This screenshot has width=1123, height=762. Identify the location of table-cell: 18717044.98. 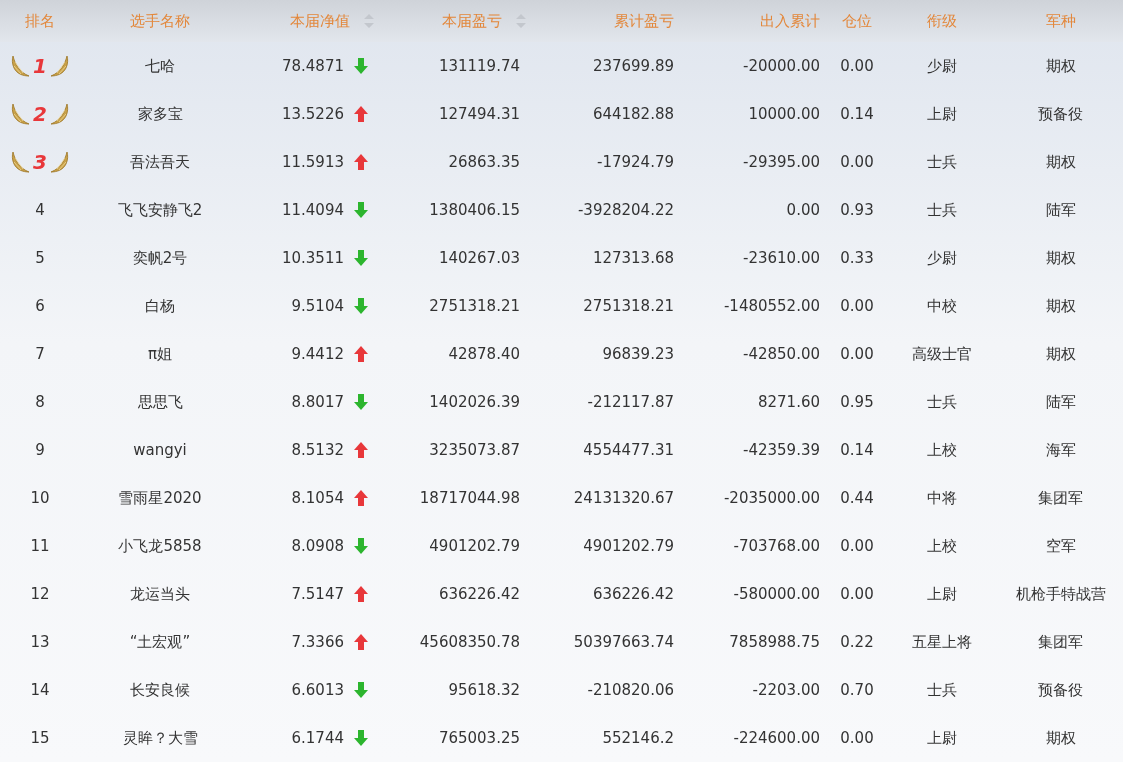
(469, 498).